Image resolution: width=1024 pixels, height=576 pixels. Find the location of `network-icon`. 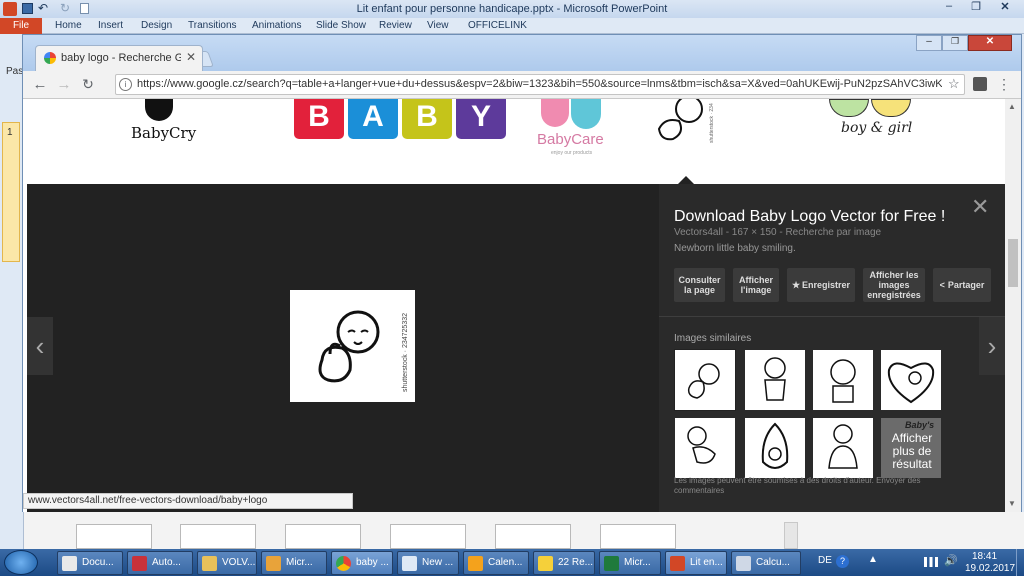

network-icon is located at coordinates (931, 562).